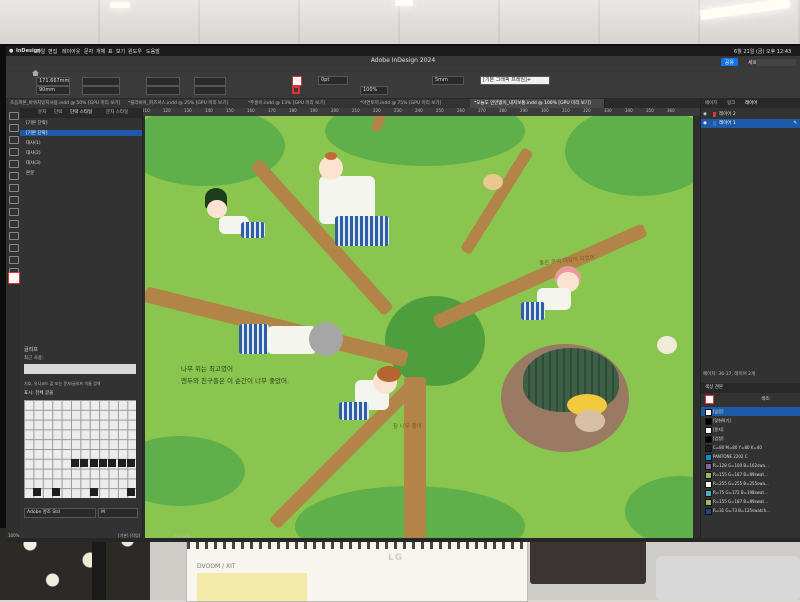  What do you see at coordinates (118, 513) in the screenshot?
I see `font-style-dropdown: M` at bounding box center [118, 513].